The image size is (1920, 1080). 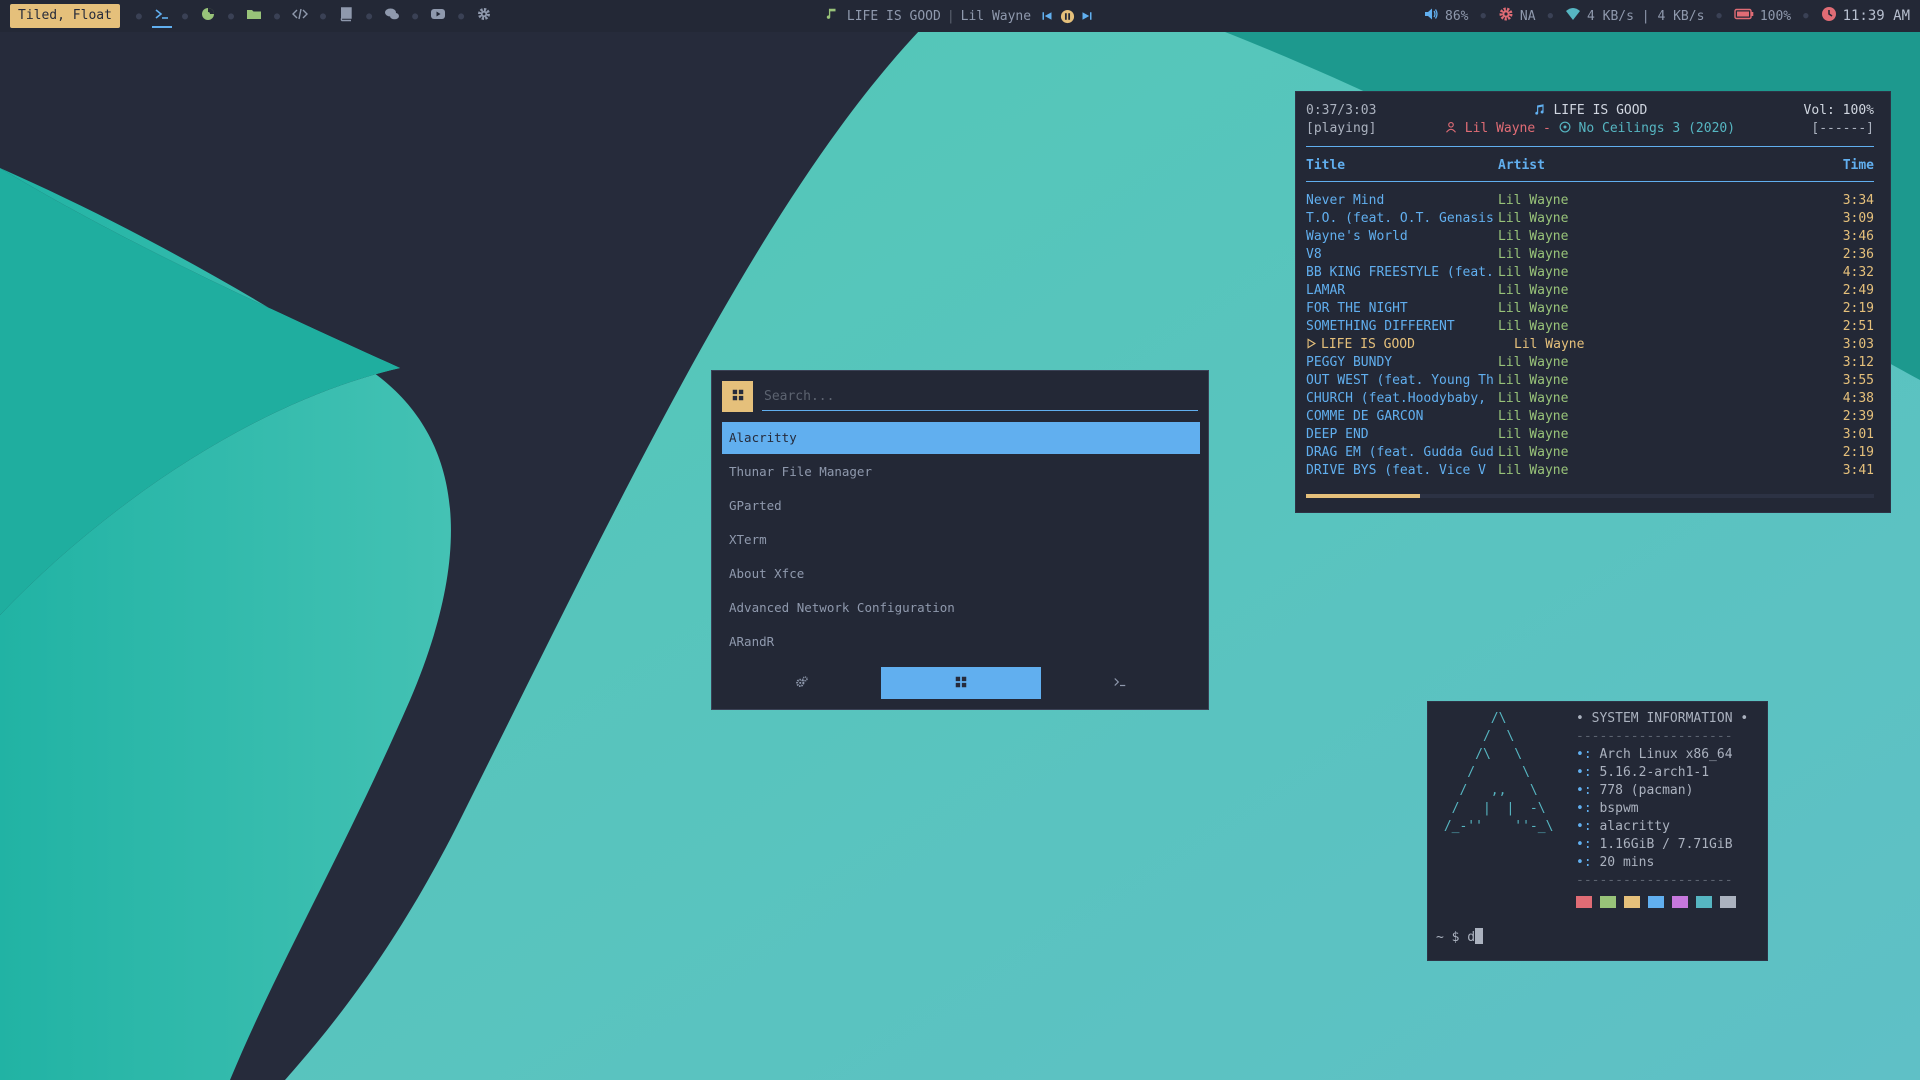 What do you see at coordinates (1357, 236) in the screenshot?
I see `track-title-text: Wayne's World` at bounding box center [1357, 236].